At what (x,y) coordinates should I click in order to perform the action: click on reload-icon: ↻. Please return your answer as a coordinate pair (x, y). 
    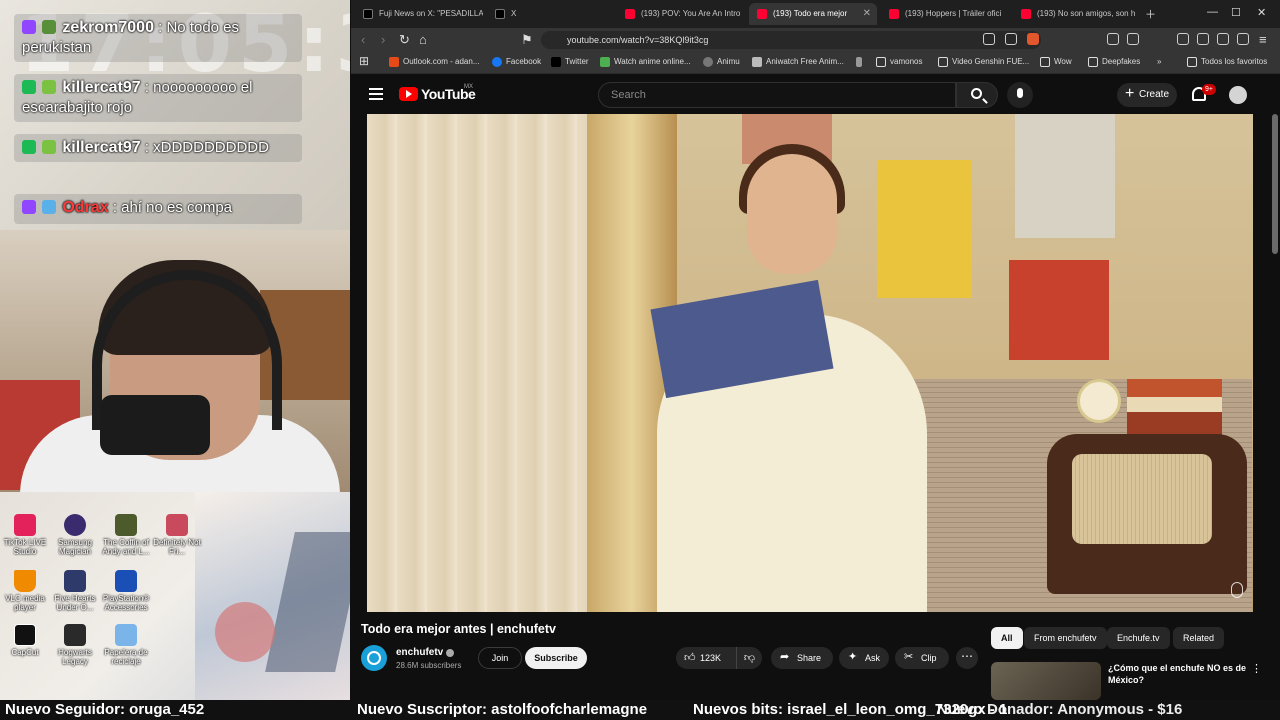
    Looking at the image, I should click on (404, 40).